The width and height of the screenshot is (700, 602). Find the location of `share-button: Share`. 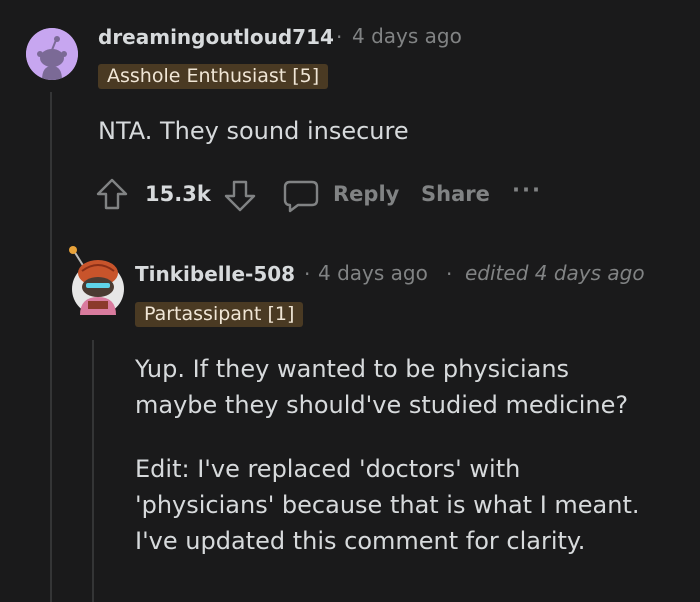

share-button: Share is located at coordinates (455, 194).